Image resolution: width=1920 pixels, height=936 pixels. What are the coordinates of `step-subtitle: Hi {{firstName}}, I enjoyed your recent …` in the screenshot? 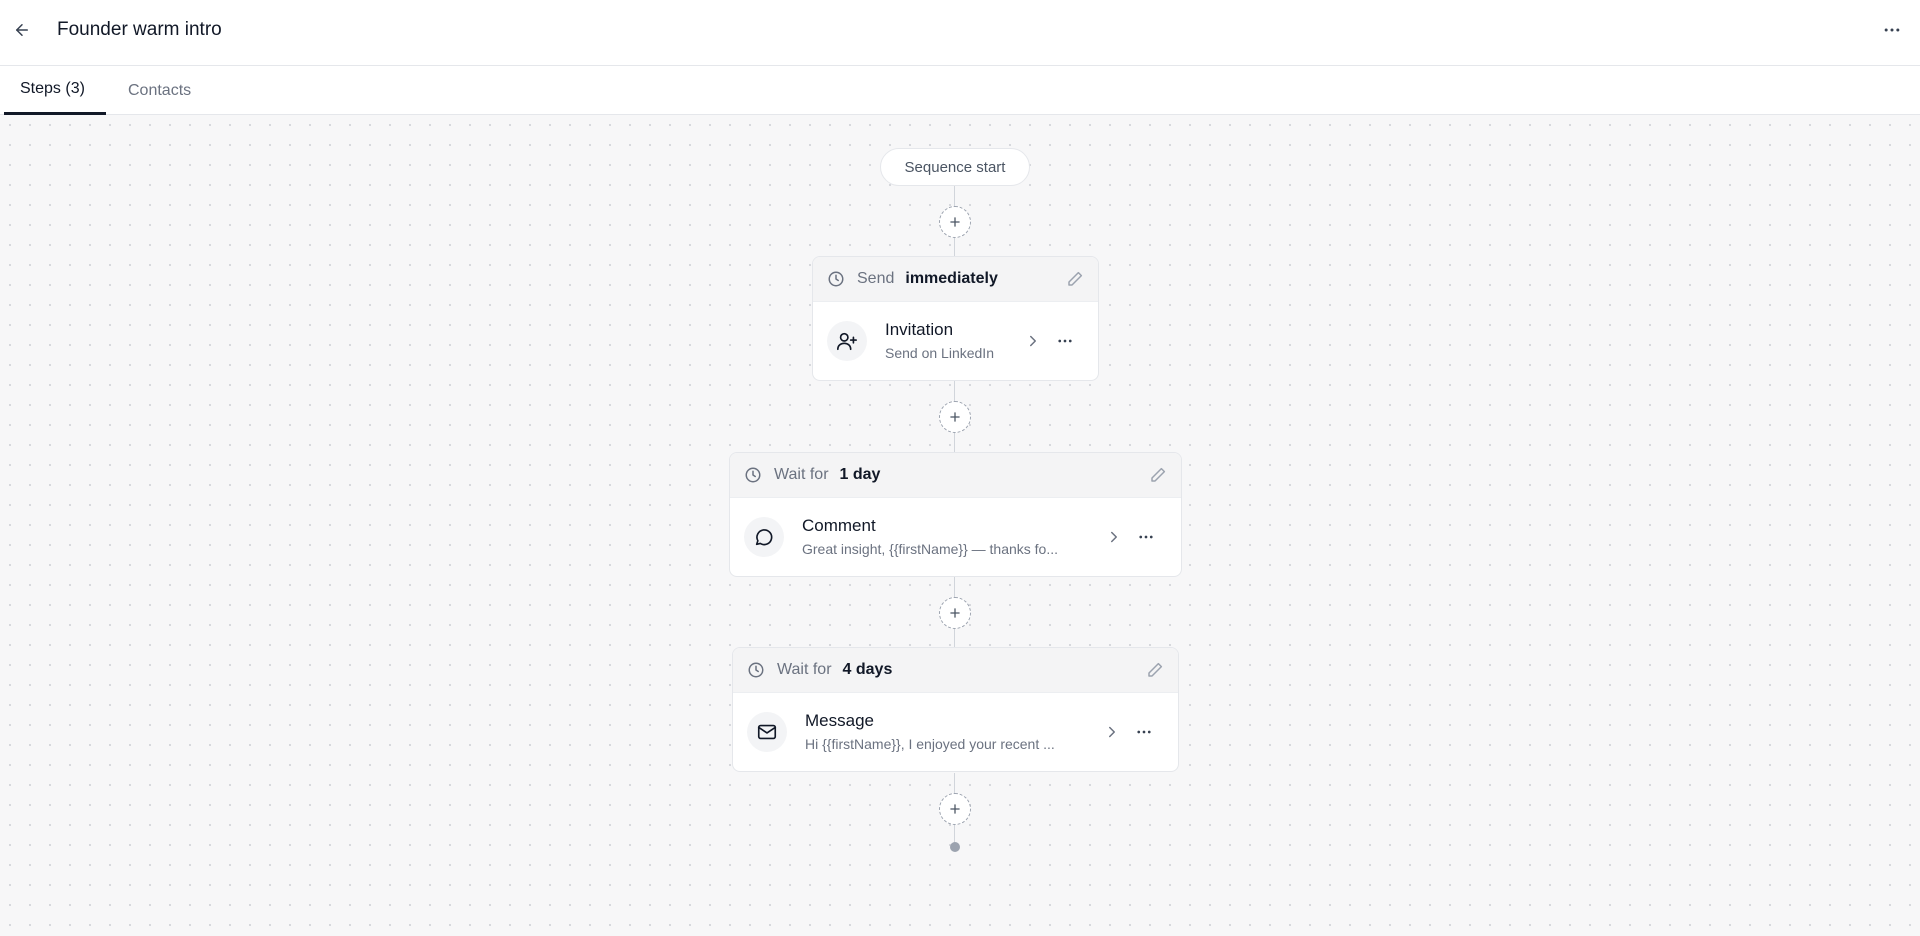 It's located at (930, 744).